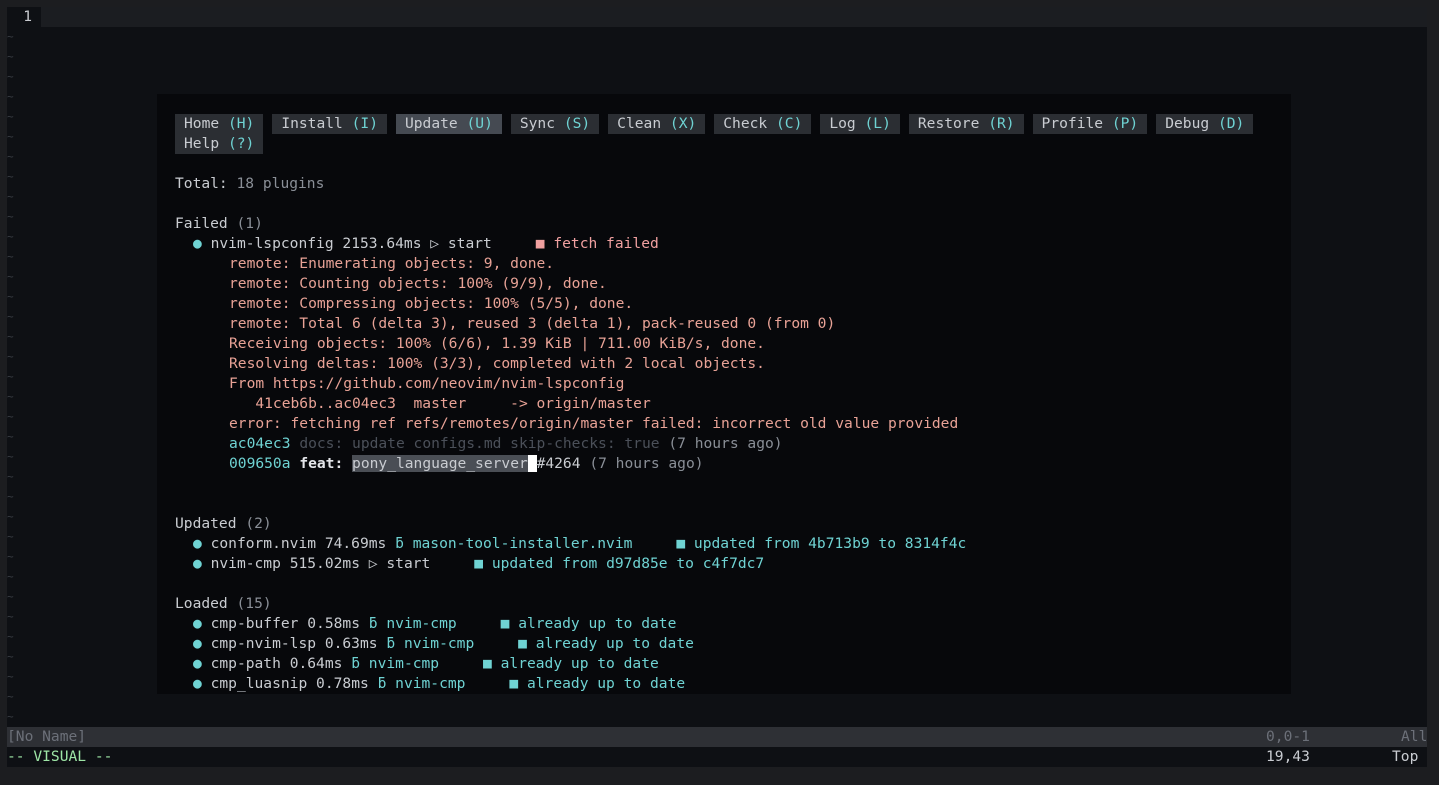  I want to click on plugin-time: 0.63ms, so click(351, 643).